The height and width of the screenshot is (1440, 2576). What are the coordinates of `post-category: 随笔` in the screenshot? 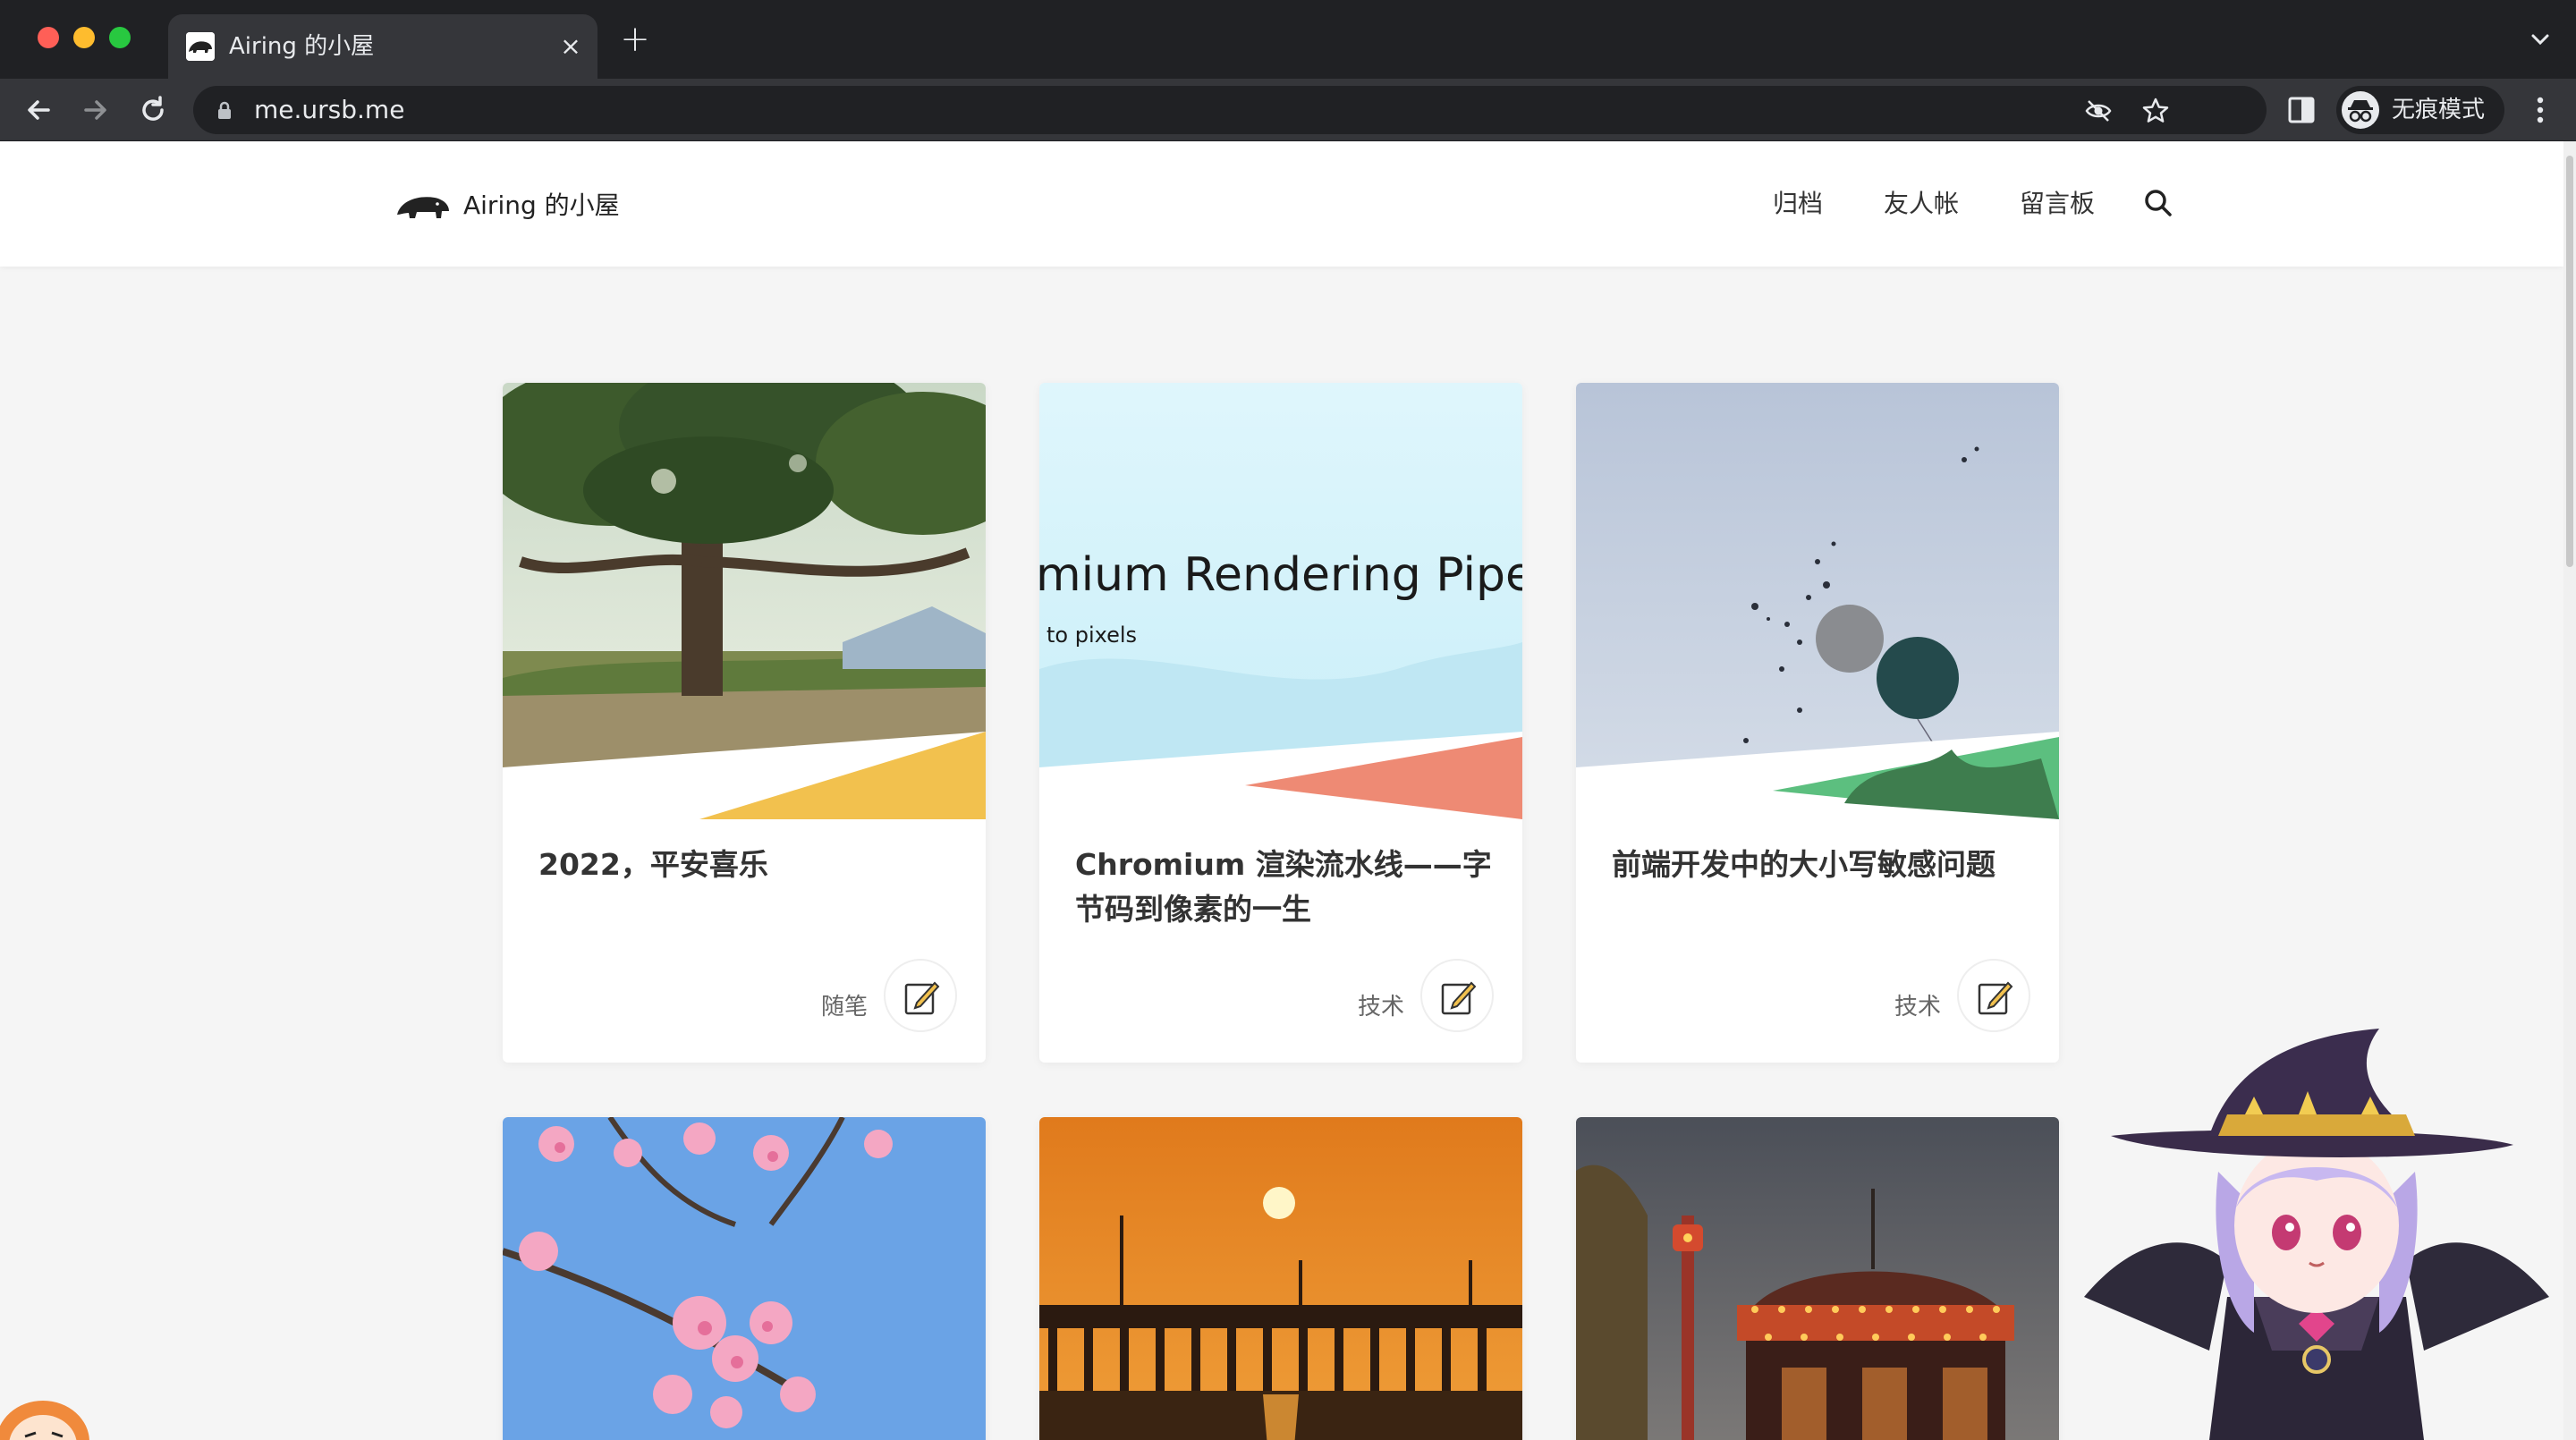 It's located at (844, 1007).